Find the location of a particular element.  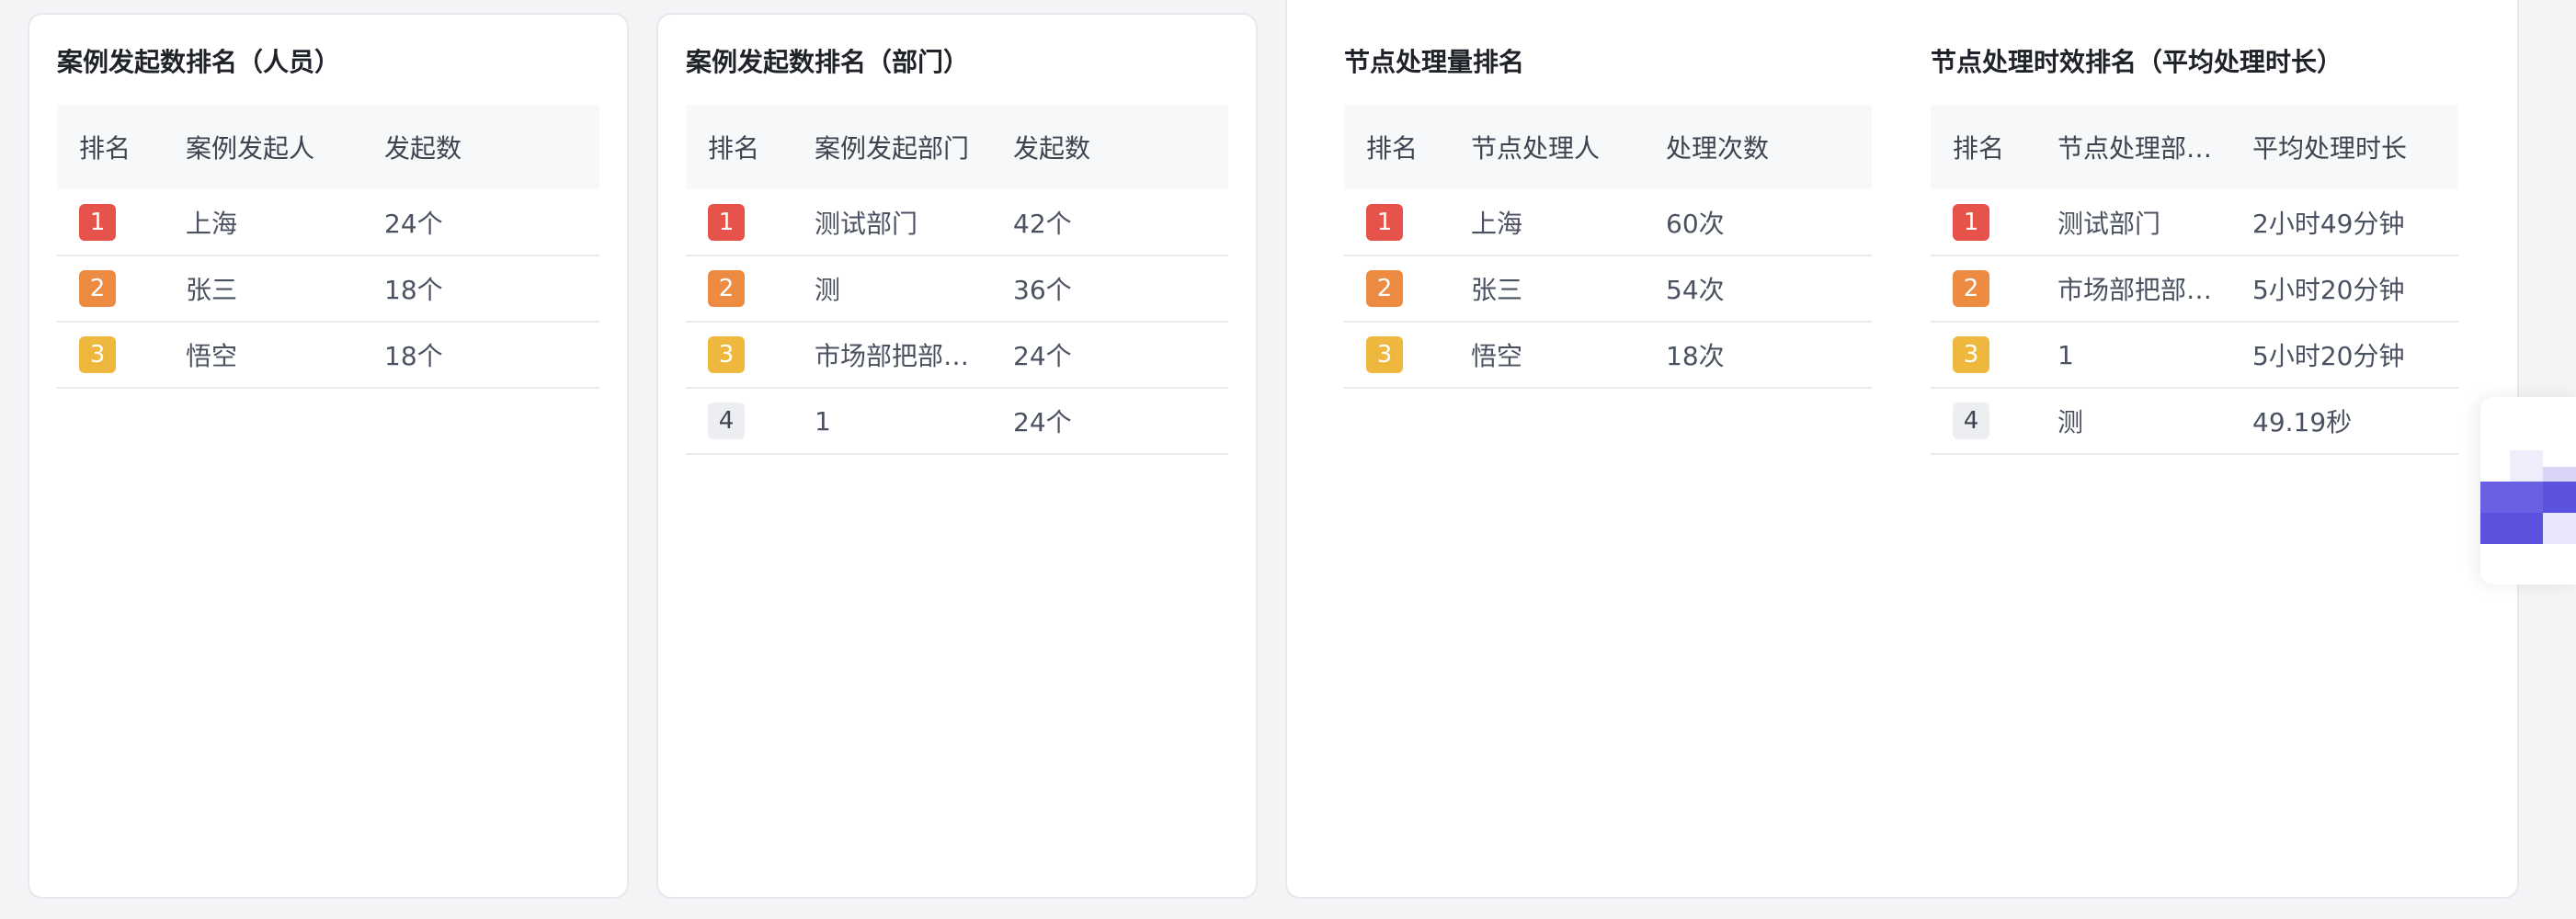

value-cell: 49.19秒 is located at coordinates (2355, 421).